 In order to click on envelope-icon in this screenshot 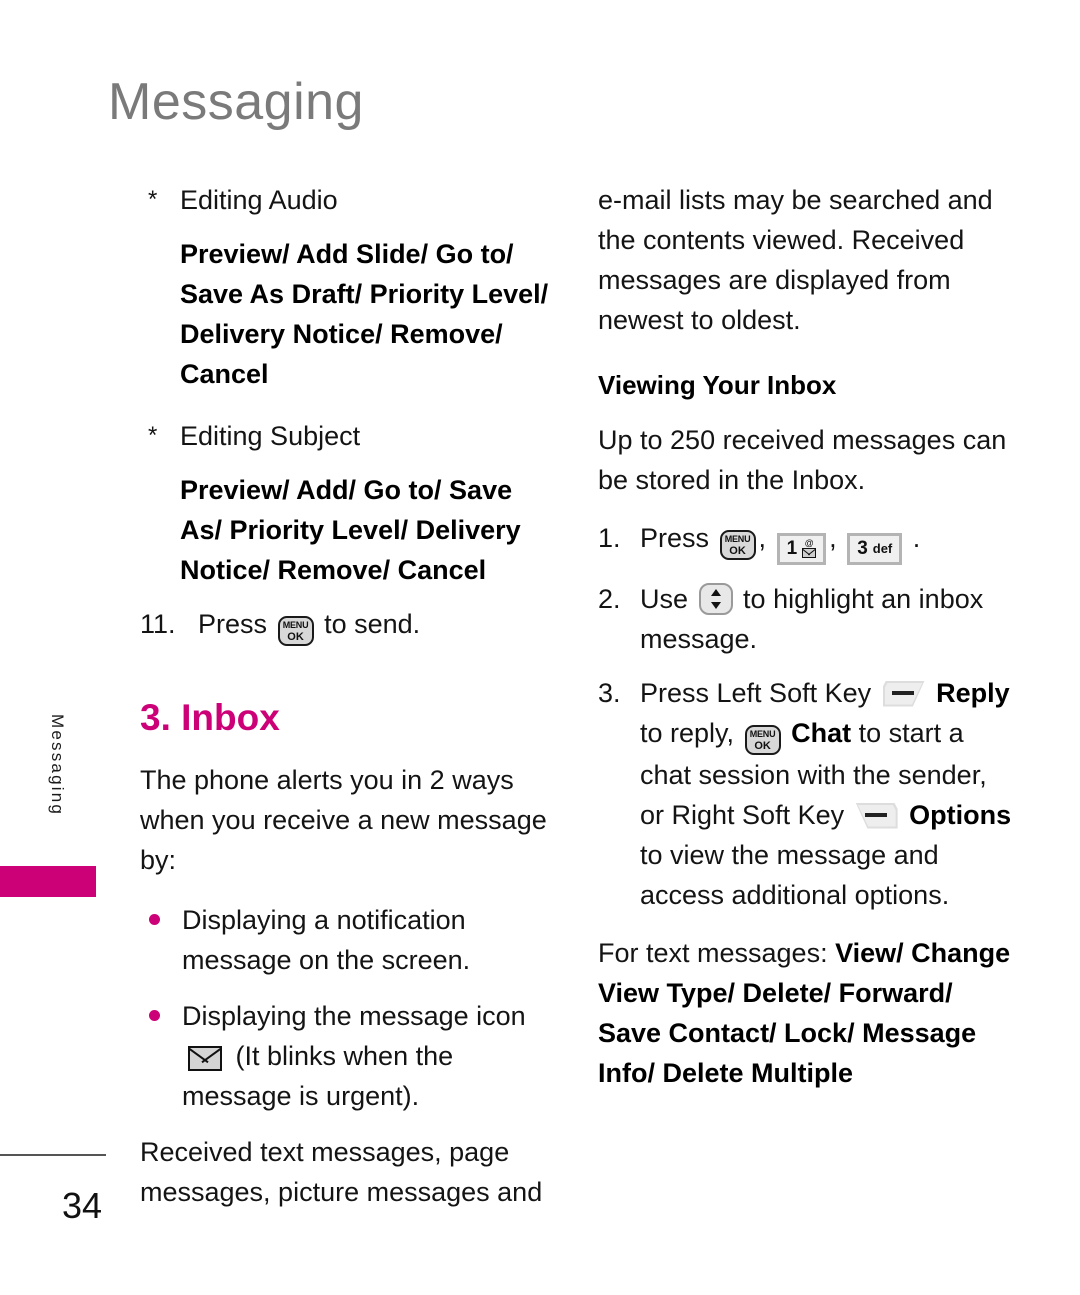, I will do `click(809, 553)`.